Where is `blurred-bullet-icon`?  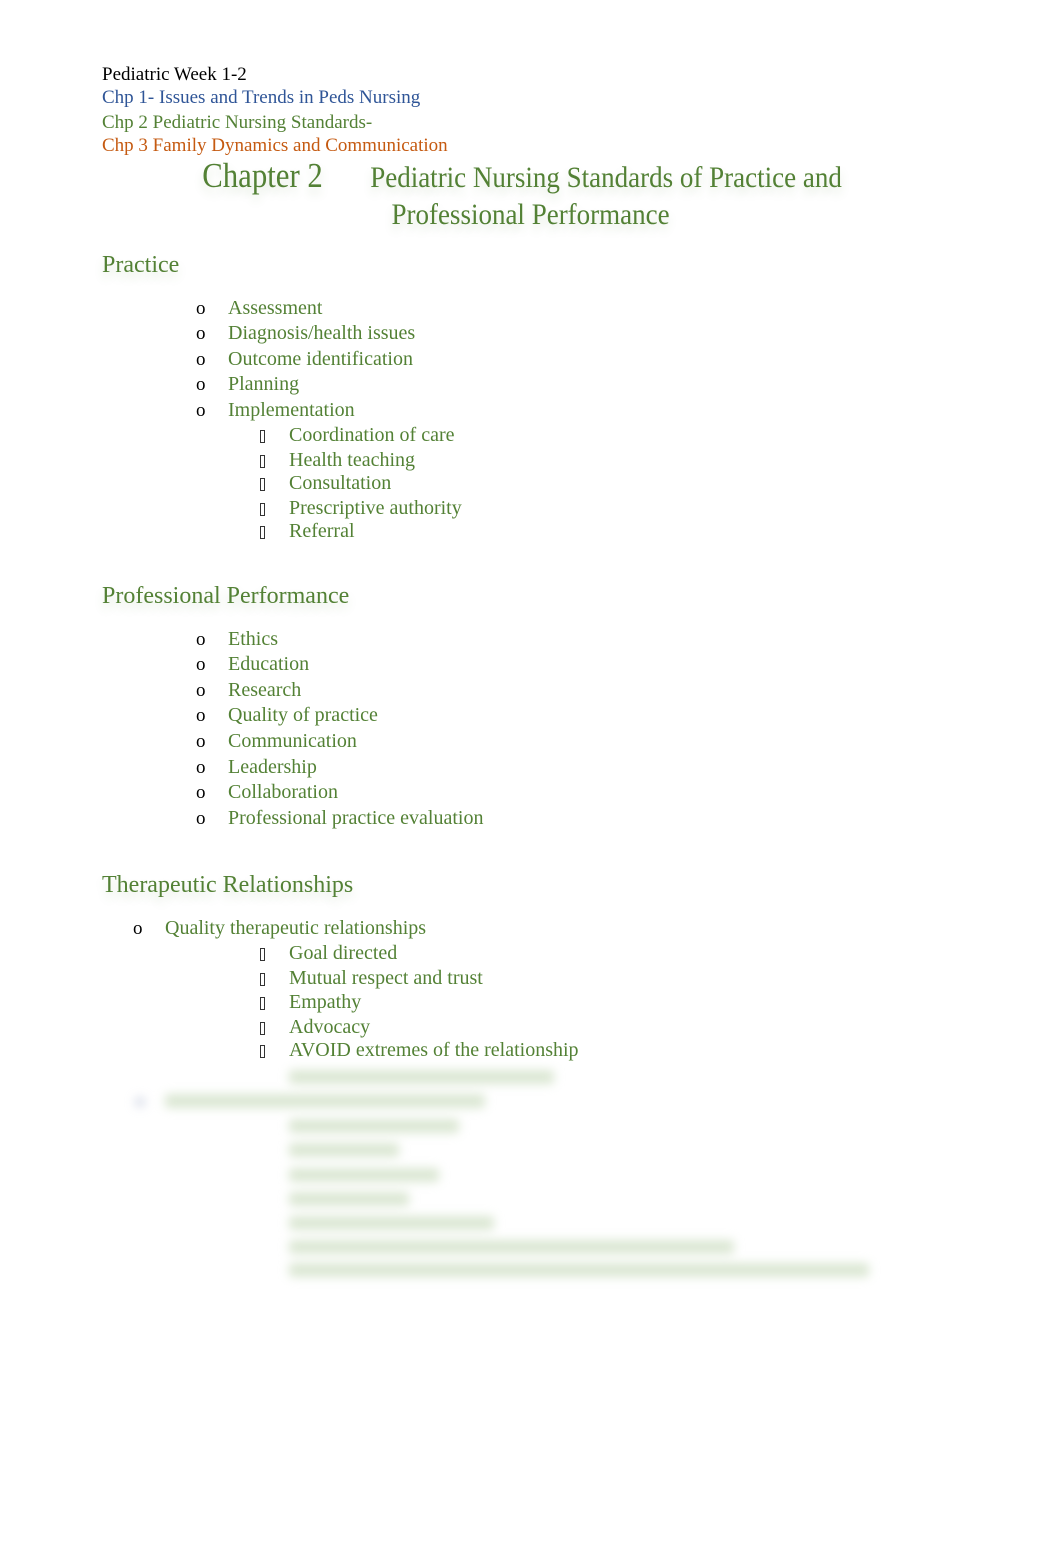 blurred-bullet-icon is located at coordinates (140, 1102).